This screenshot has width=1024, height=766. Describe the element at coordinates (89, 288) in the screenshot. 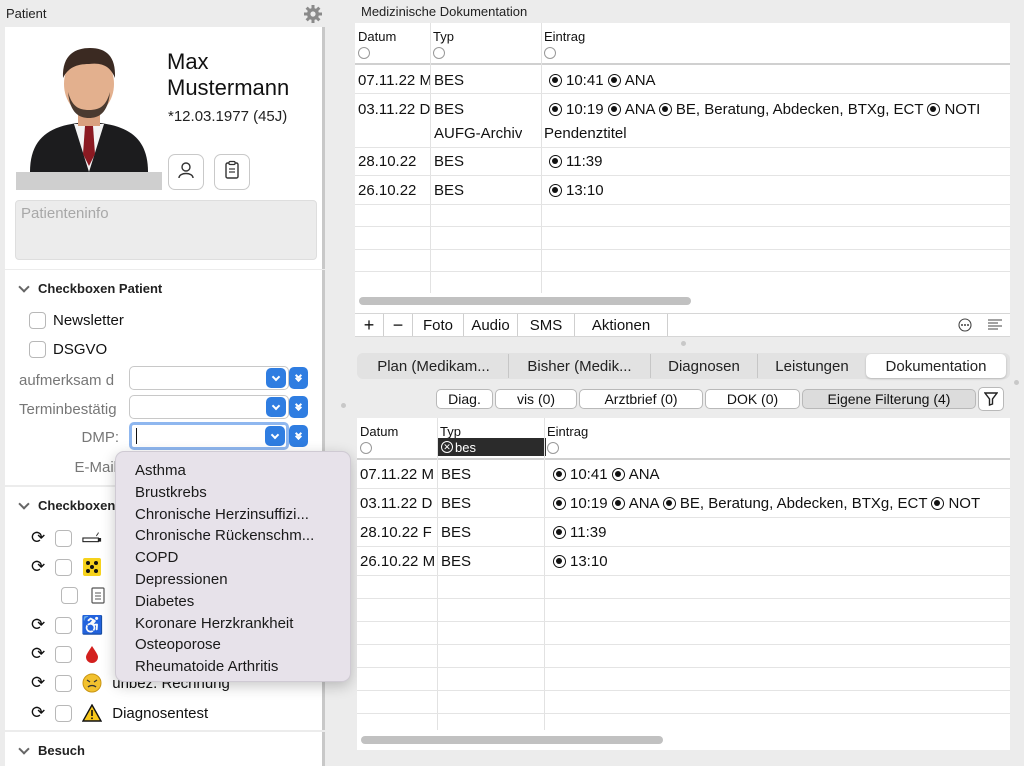

I see `section-header: Checkboxen Patient` at that location.